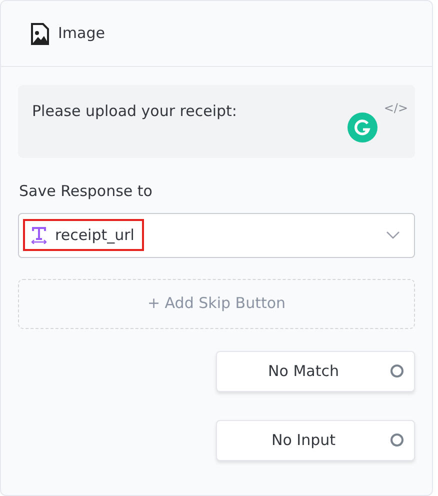 Image resolution: width=438 pixels, height=496 pixels. I want to click on variable-select: receipt_url, so click(216, 235).